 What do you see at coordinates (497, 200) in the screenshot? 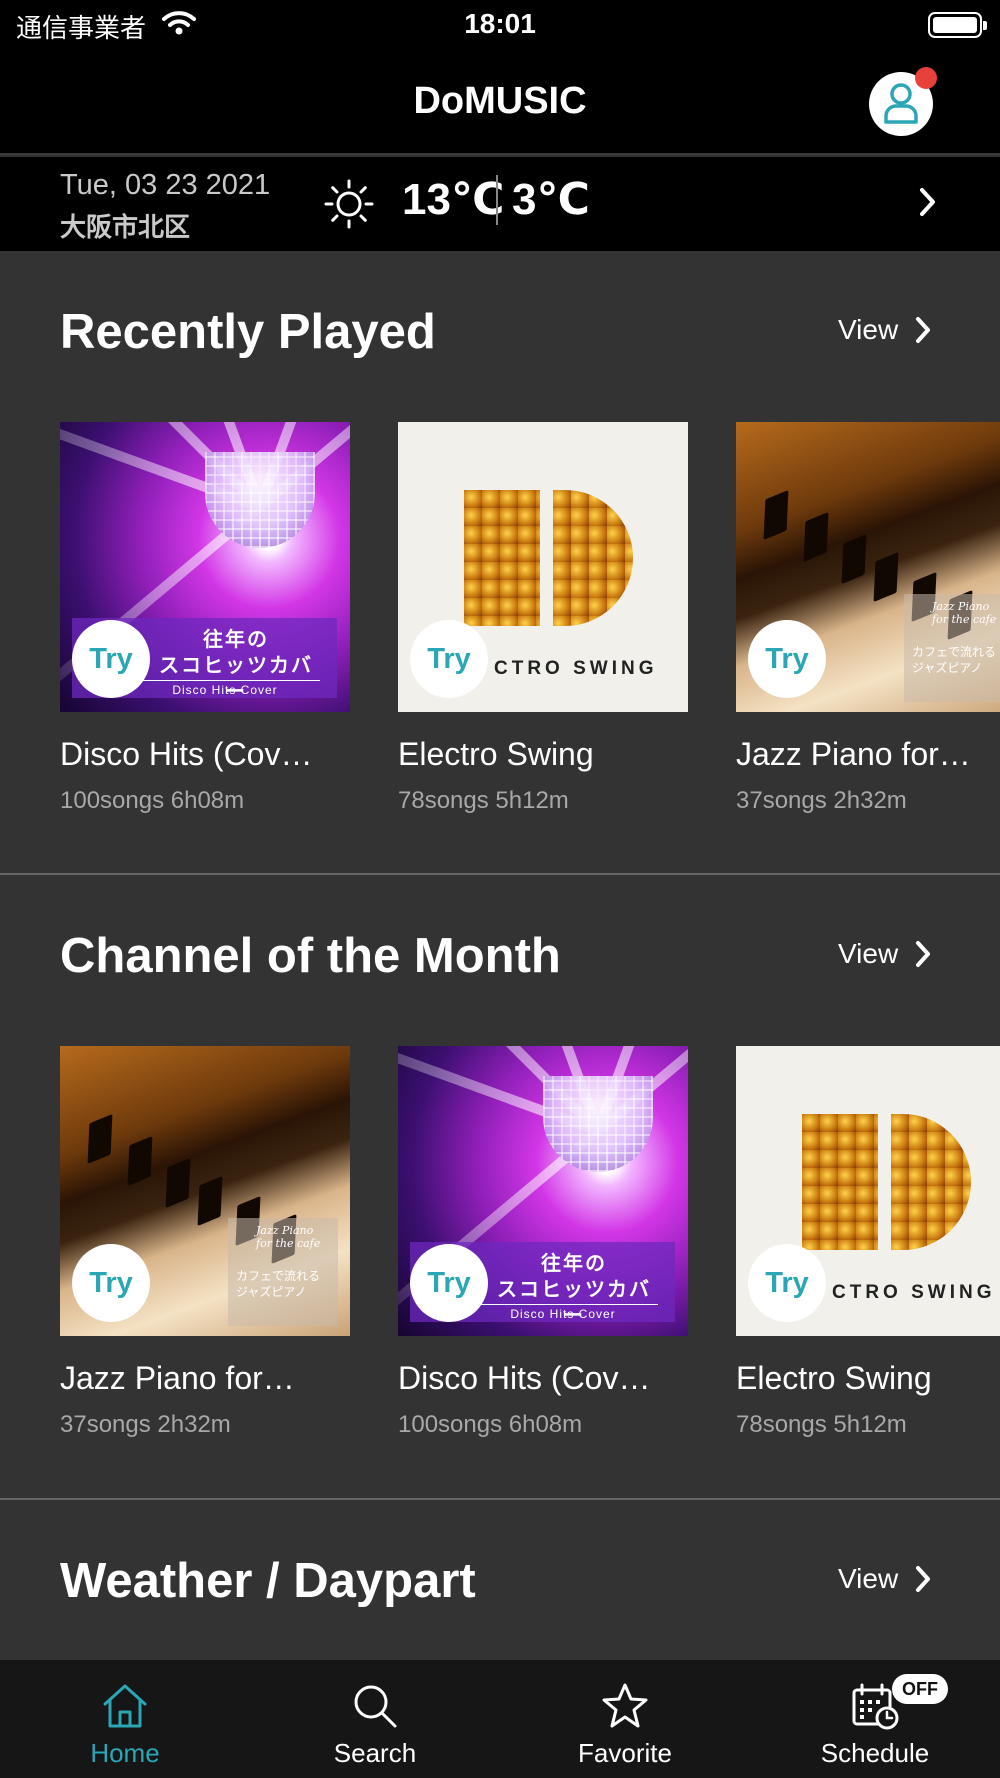
I see `temp-divider` at bounding box center [497, 200].